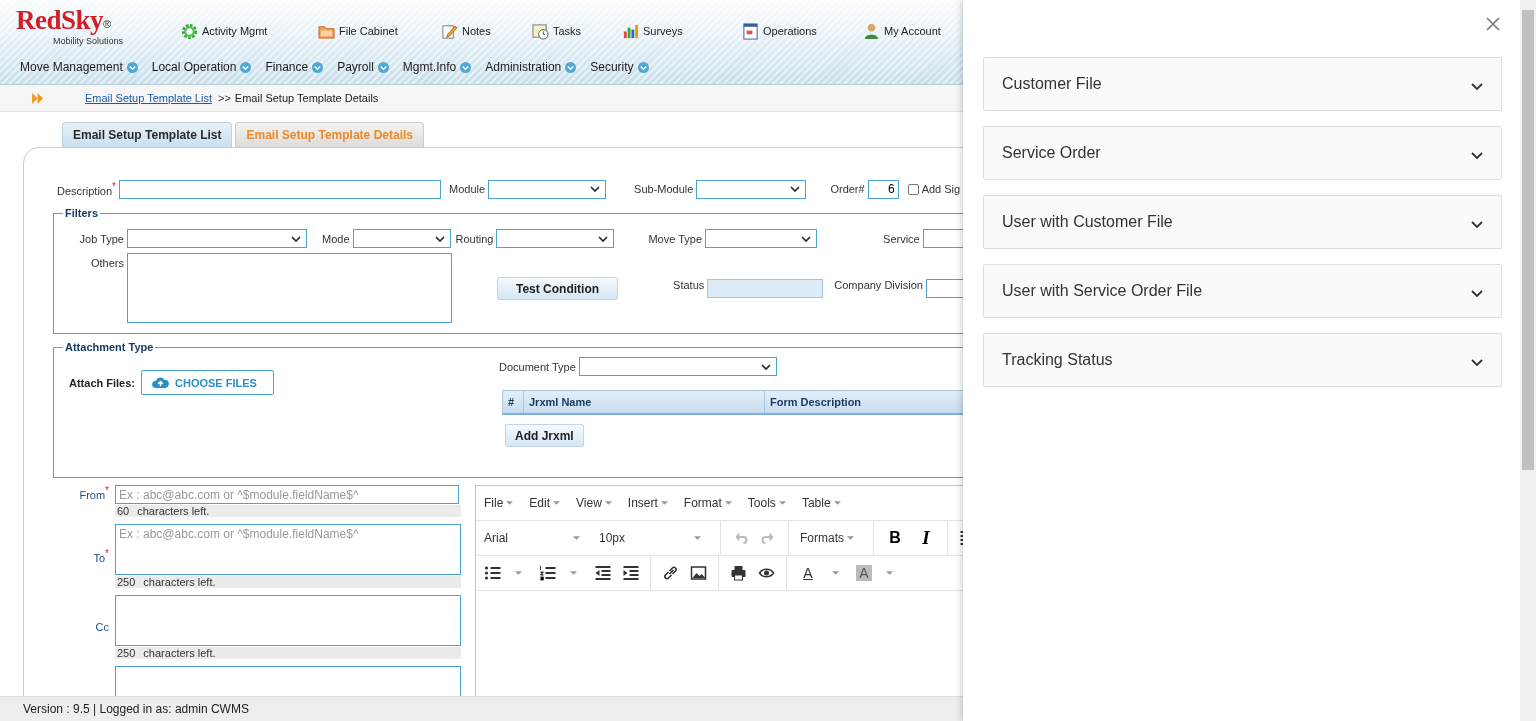  I want to click on accordion-header: Customer File, so click(1242, 84).